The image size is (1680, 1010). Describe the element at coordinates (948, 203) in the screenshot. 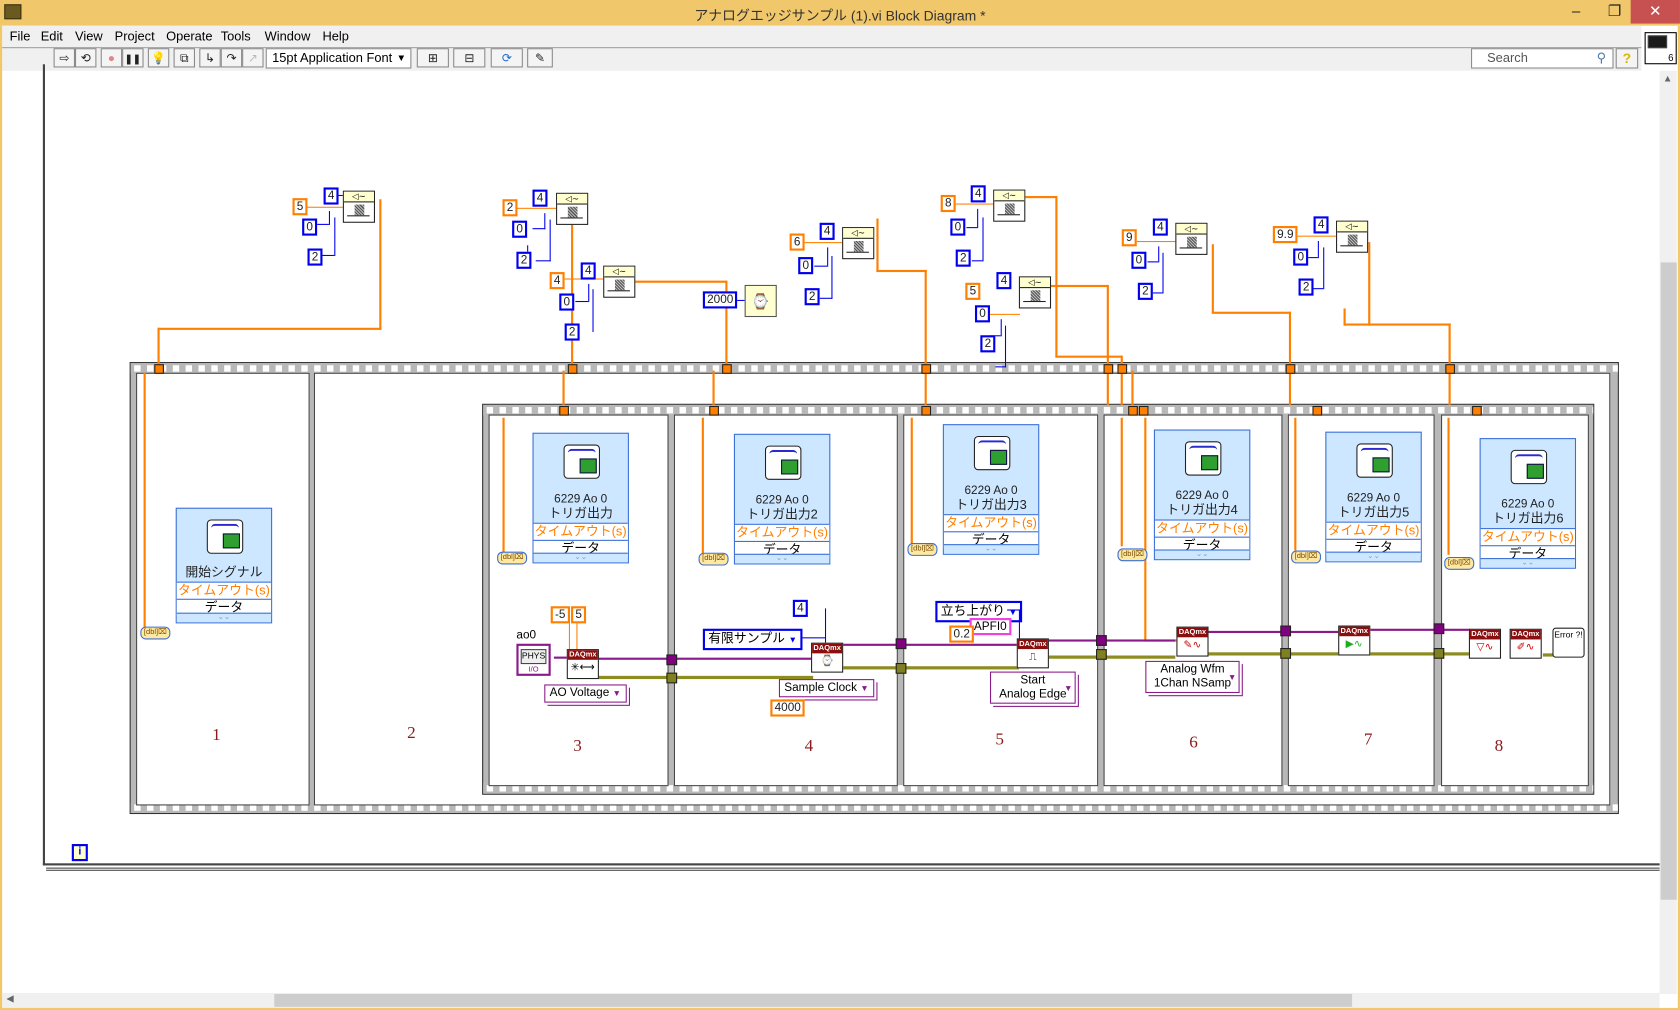

I see `numeric-constant: 8` at that location.